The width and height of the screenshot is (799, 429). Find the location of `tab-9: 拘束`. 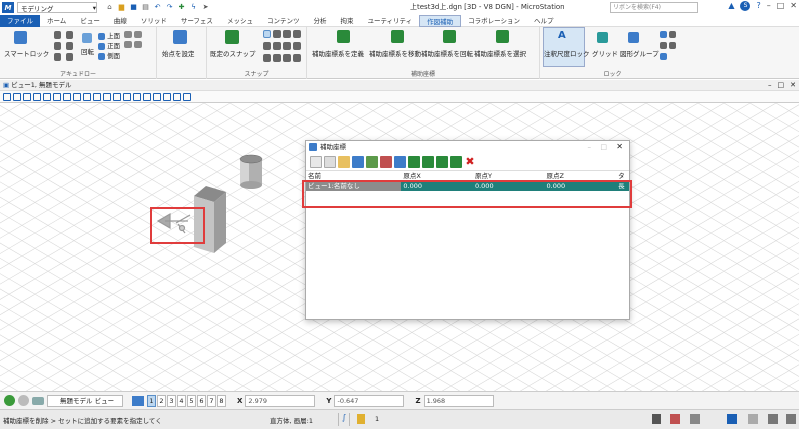

tab-9: 拘束 is located at coordinates (346, 21).